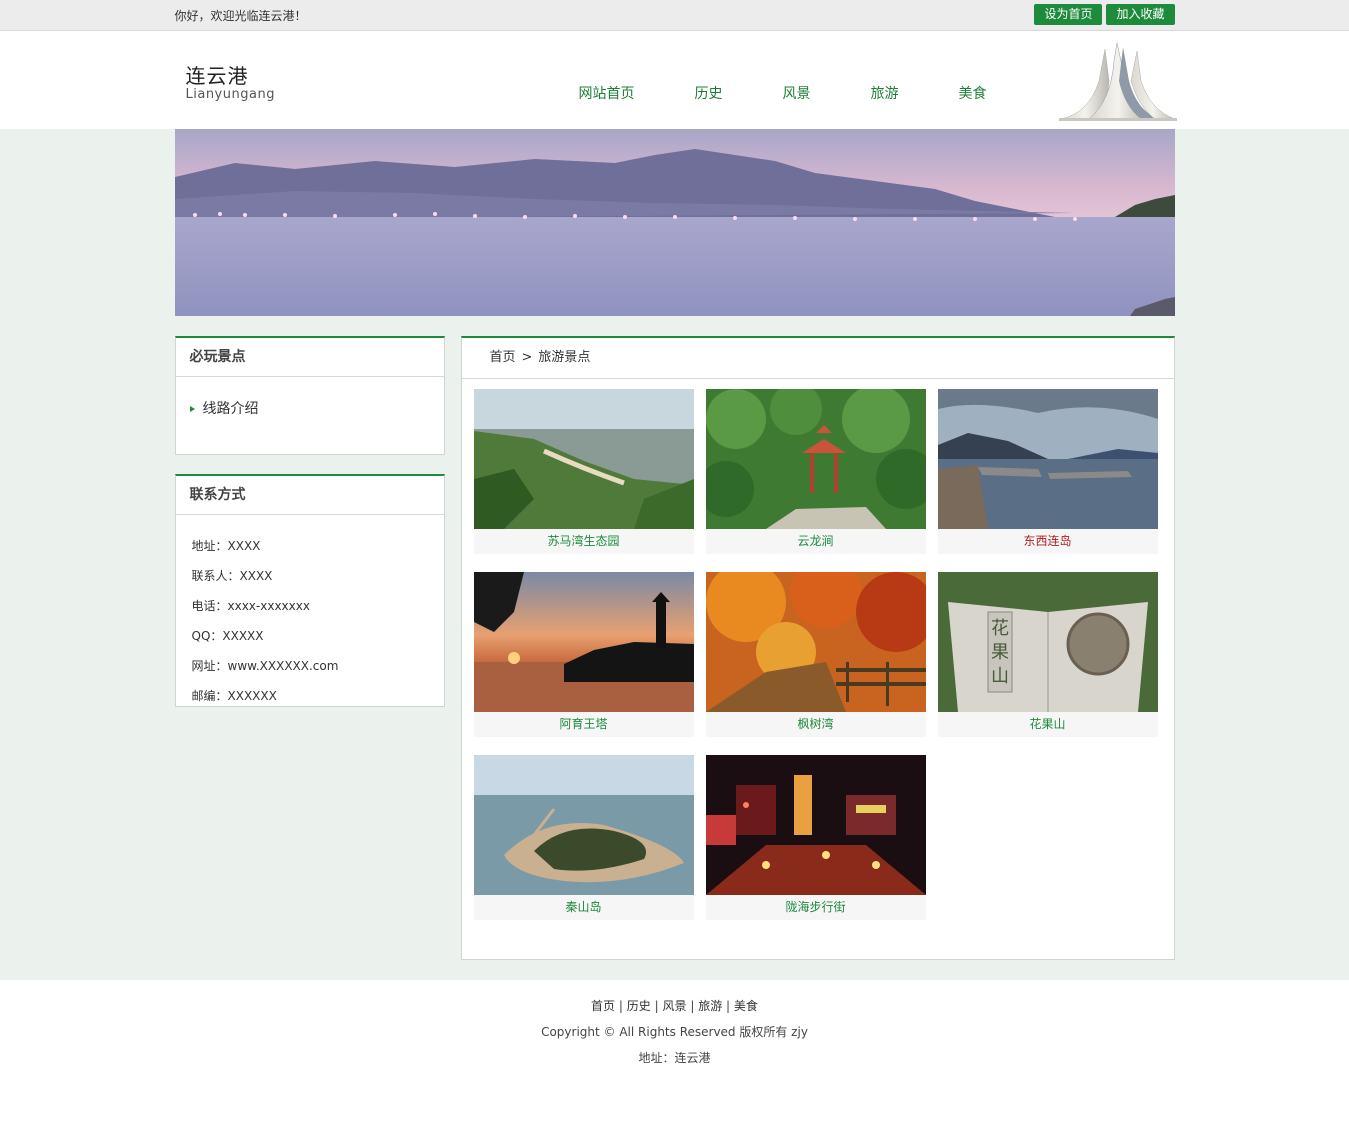  I want to click on contact-address: 地址：XXXX, so click(226, 546).